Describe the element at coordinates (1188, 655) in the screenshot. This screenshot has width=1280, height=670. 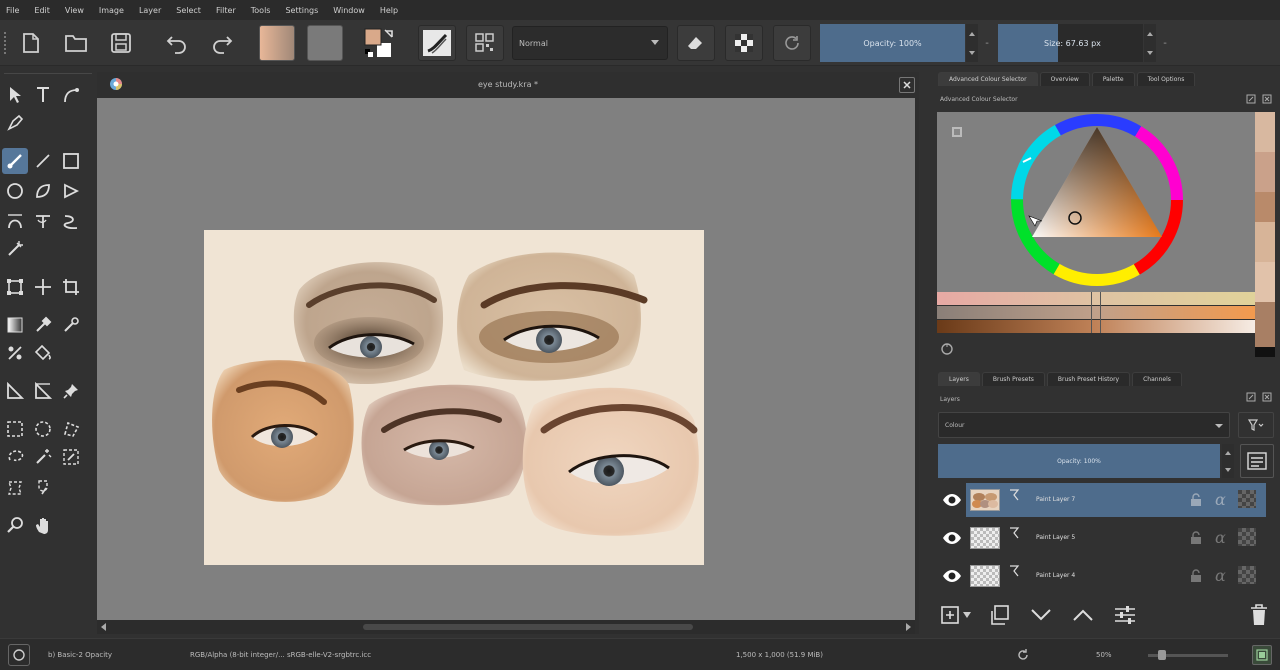
I see `zoom-slider` at that location.